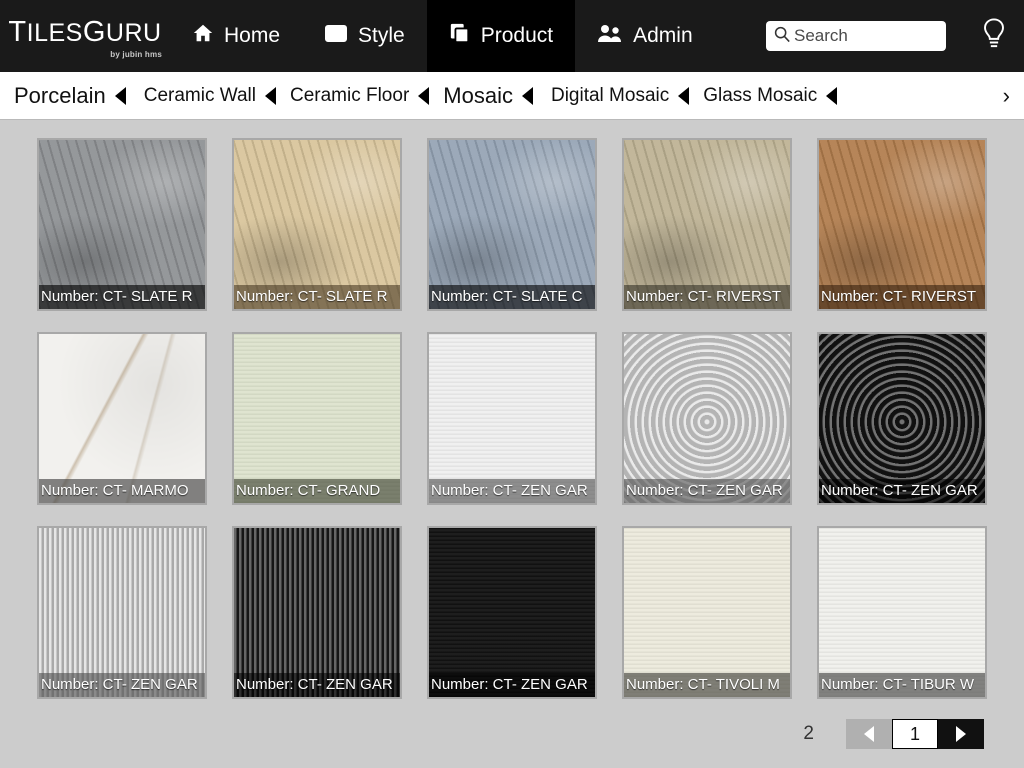 Image resolution: width=1024 pixels, height=768 pixels. I want to click on product-card: Number: CT- GRAND, so click(317, 418).